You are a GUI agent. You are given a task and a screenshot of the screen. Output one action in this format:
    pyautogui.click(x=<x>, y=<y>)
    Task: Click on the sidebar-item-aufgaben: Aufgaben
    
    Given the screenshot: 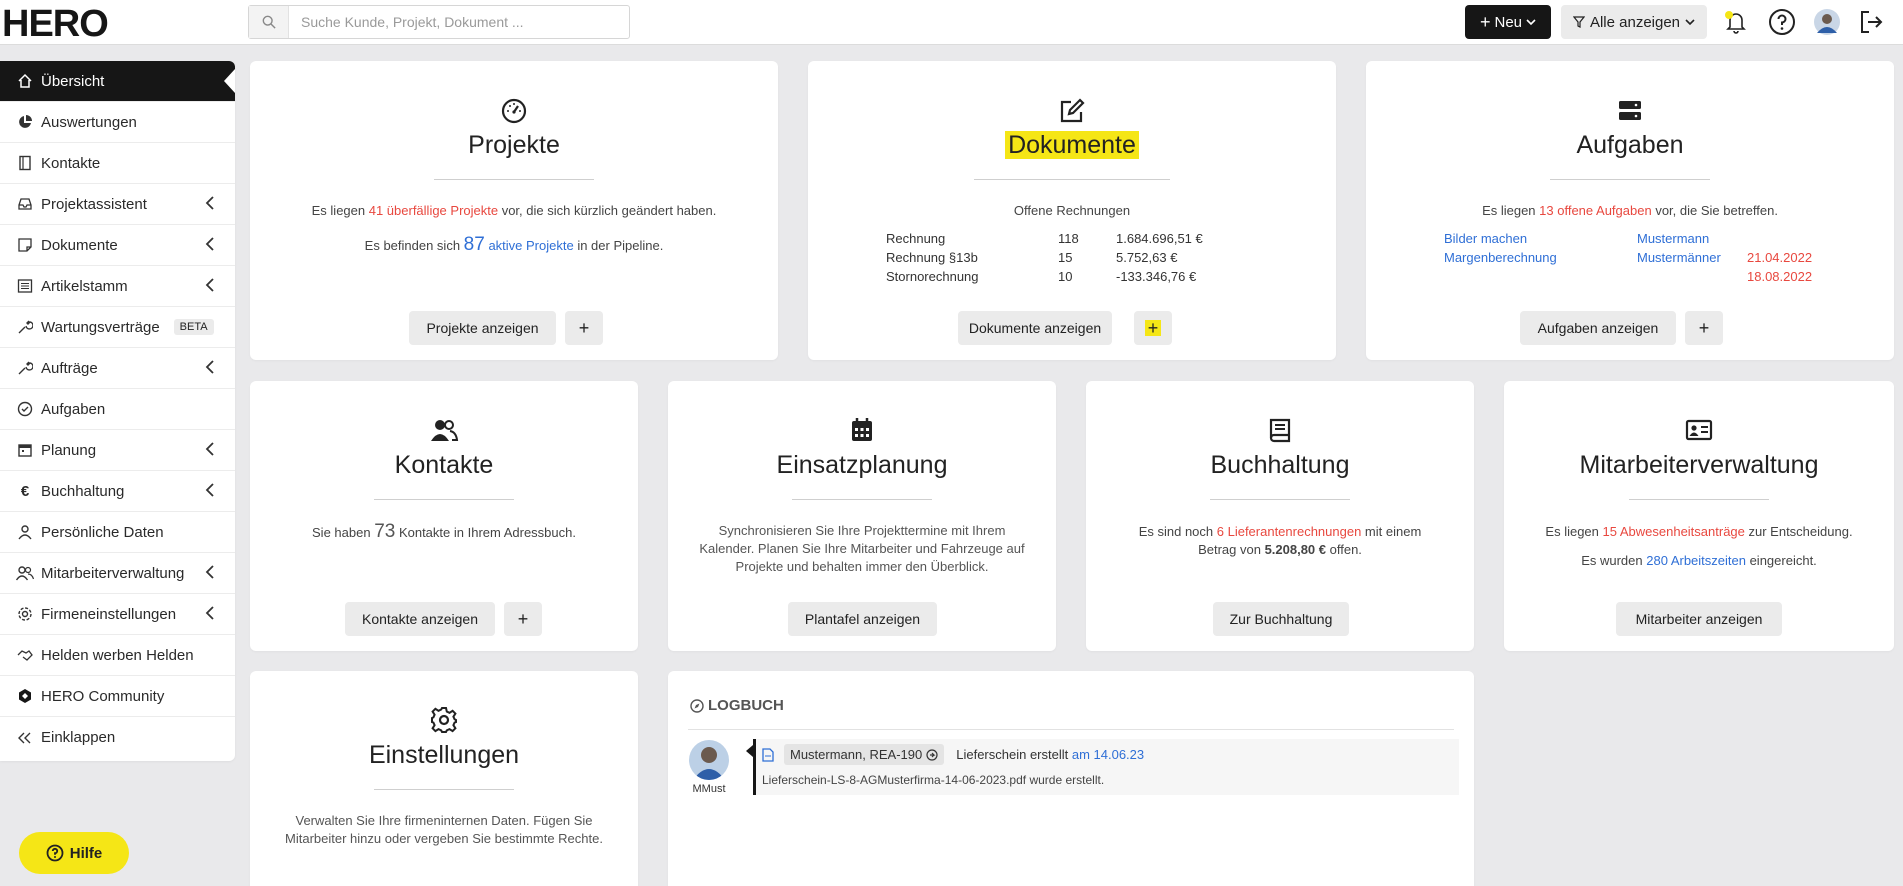 What is the action you would take?
    pyautogui.click(x=117, y=409)
    